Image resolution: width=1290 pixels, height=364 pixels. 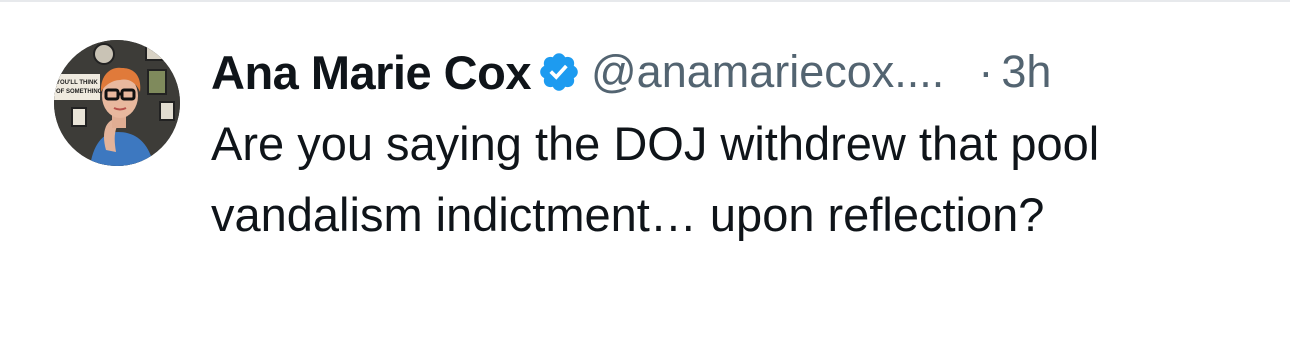 I want to click on post-timestamp: 3h, so click(x=1026, y=72).